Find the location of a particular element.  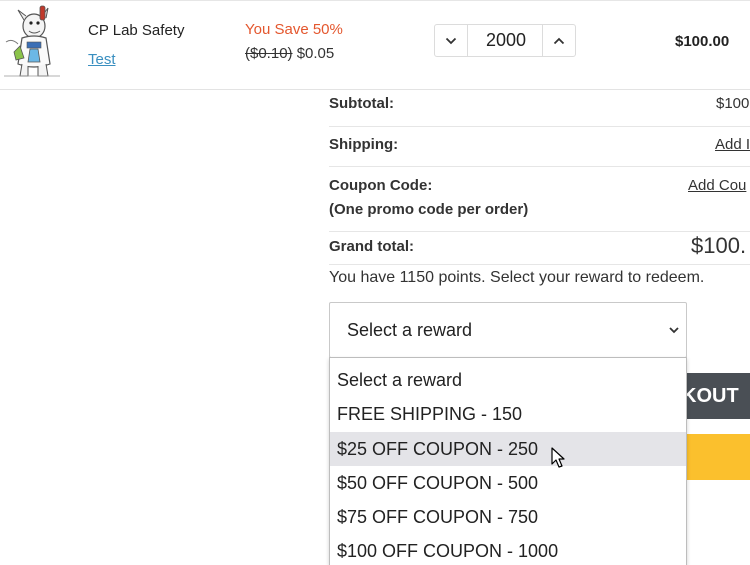

quantity-stepper is located at coordinates (505, 40).